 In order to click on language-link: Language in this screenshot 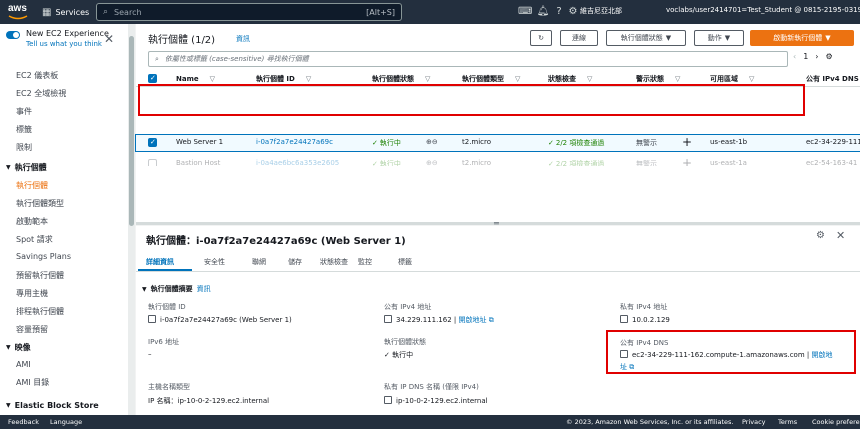, I will do `click(66, 422)`.